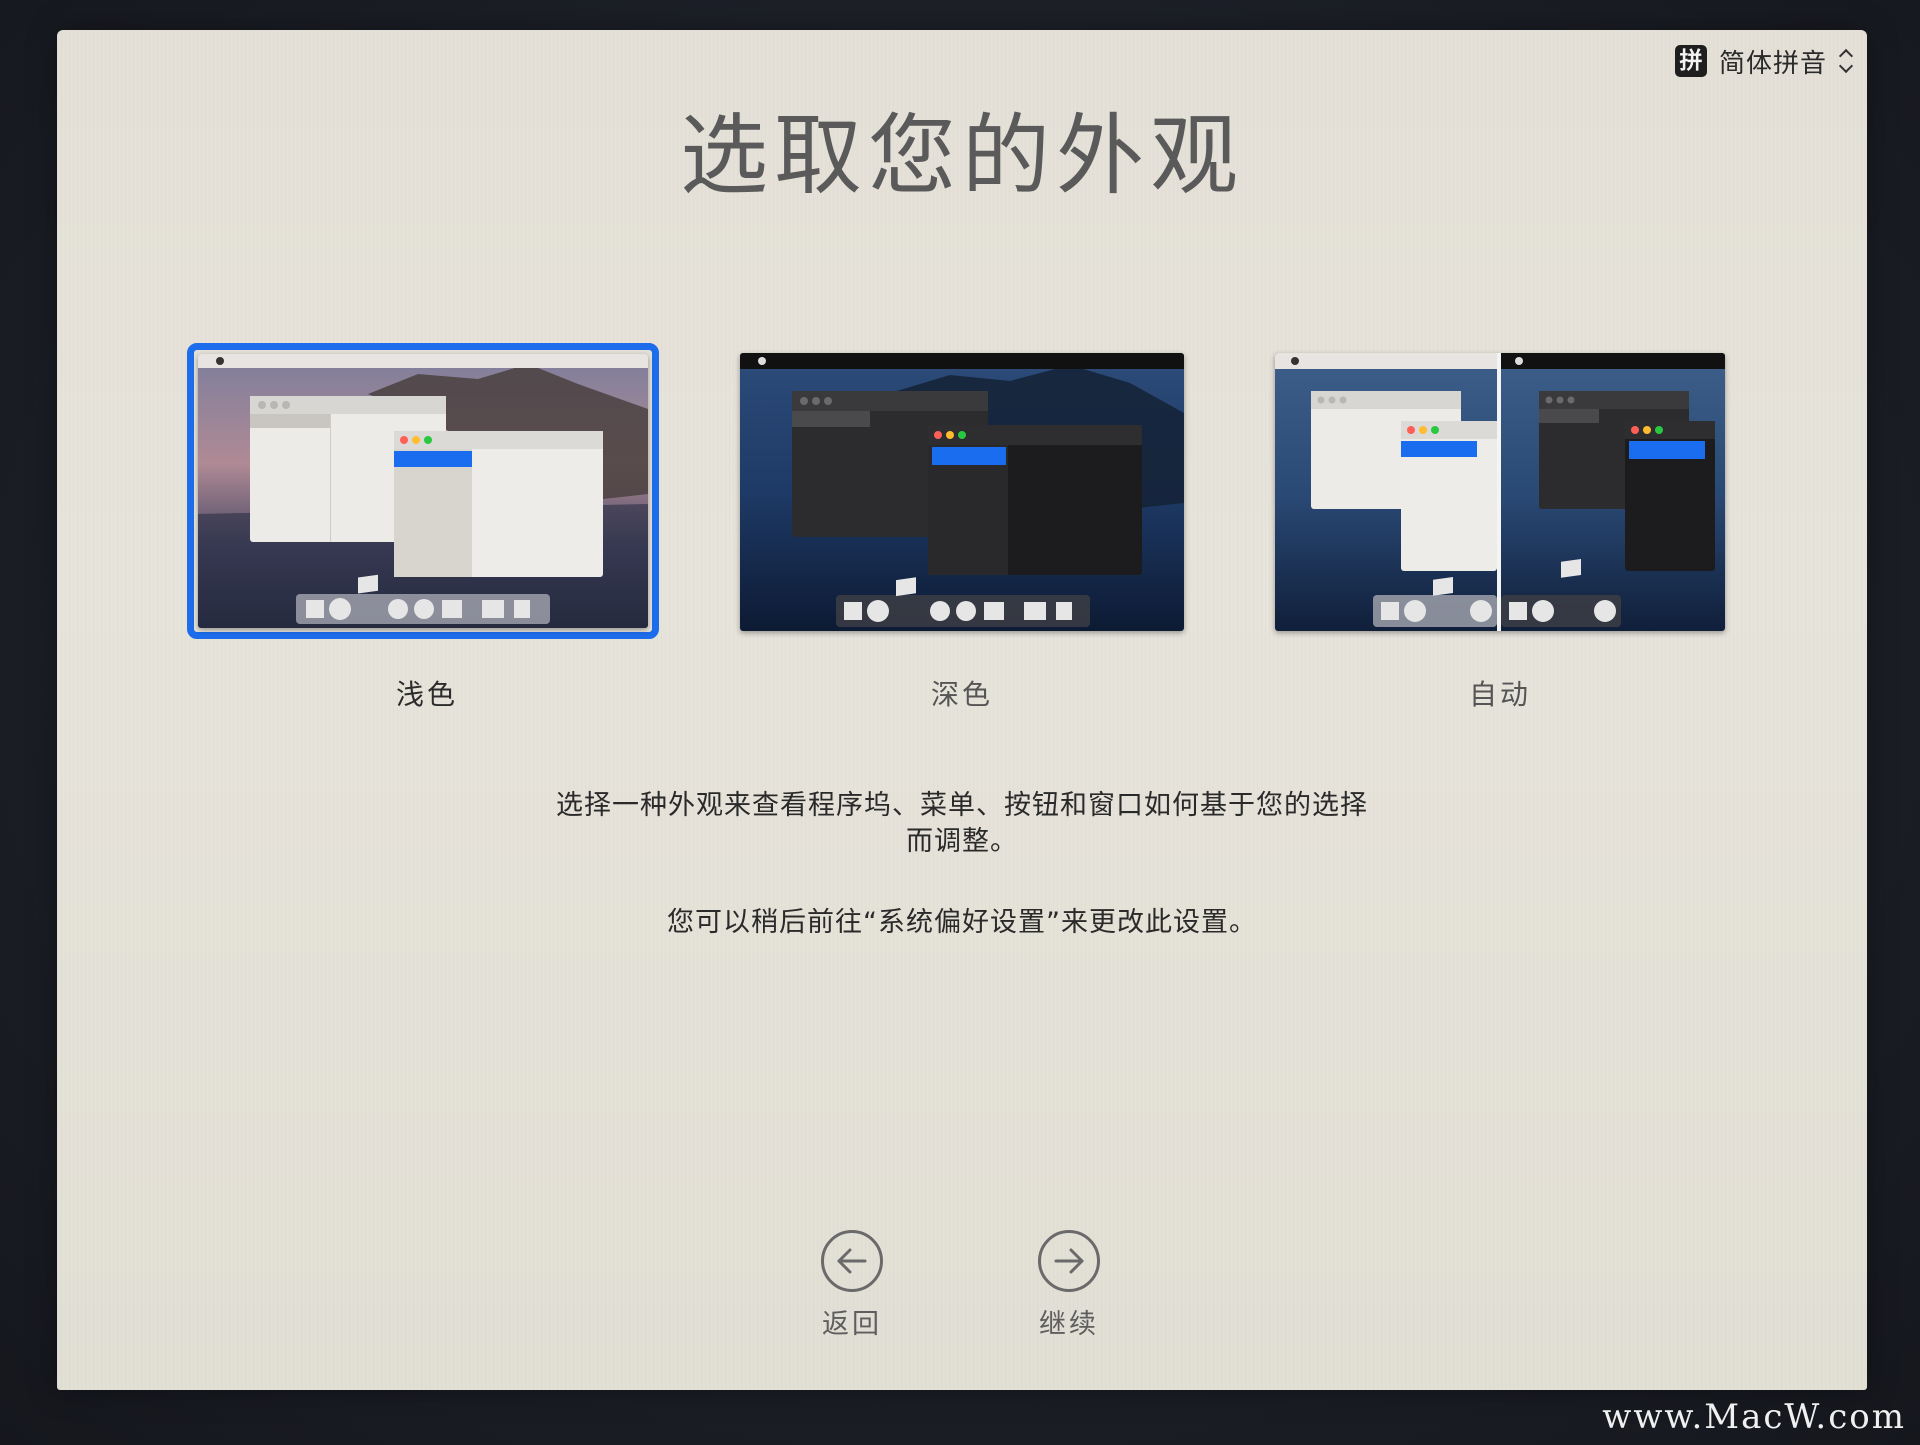 Image resolution: width=1920 pixels, height=1445 pixels. What do you see at coordinates (1069, 1324) in the screenshot?
I see `continue-label: 继续` at bounding box center [1069, 1324].